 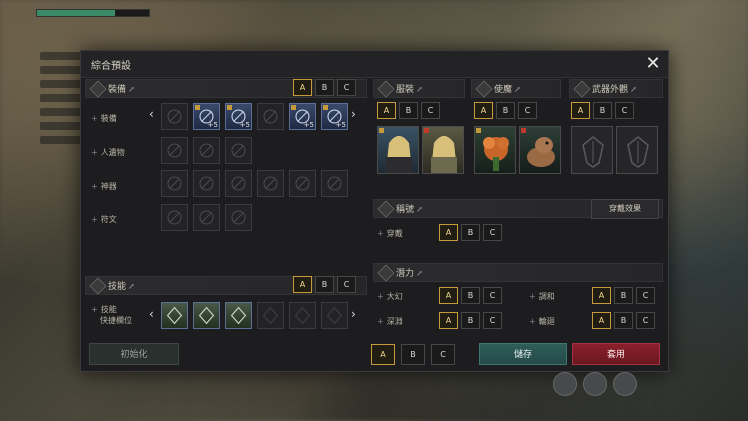 I want to click on pants-slot: +5, so click(x=302, y=116).